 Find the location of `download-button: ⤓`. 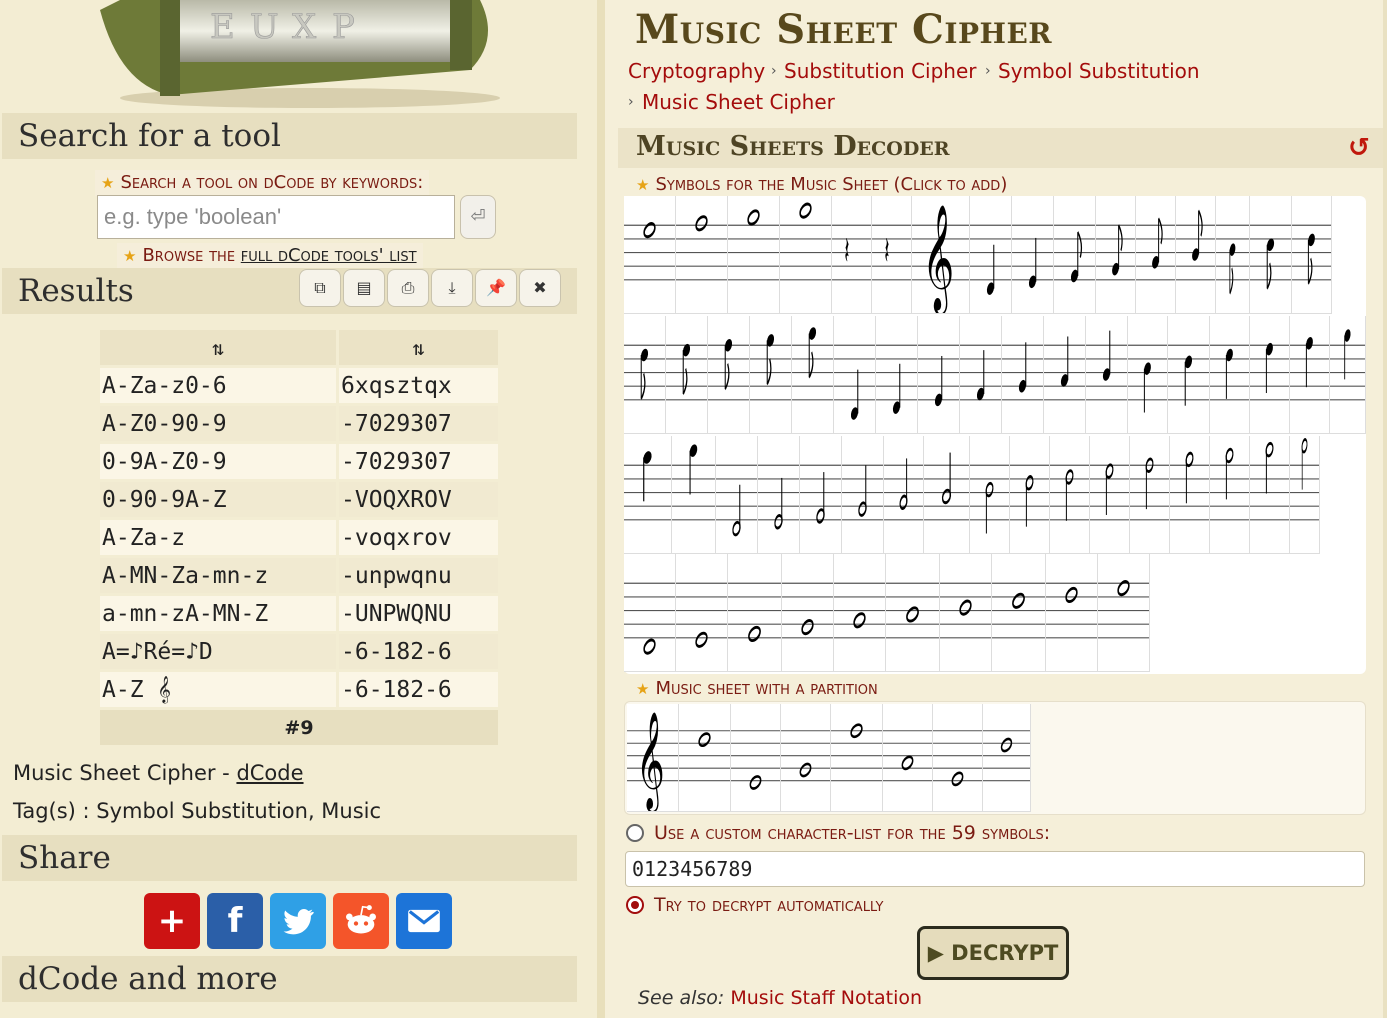

download-button: ⤓ is located at coordinates (452, 288).